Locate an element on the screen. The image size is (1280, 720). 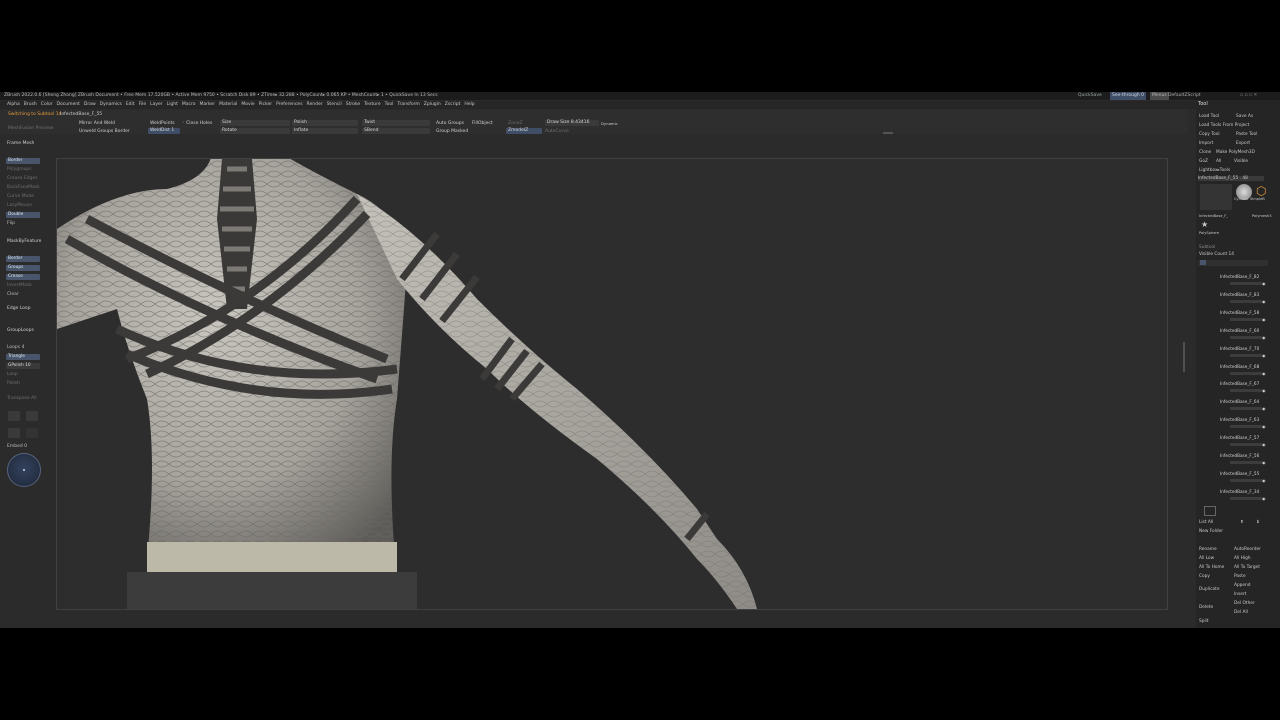
list-all-button: List All is located at coordinates (1206, 522).